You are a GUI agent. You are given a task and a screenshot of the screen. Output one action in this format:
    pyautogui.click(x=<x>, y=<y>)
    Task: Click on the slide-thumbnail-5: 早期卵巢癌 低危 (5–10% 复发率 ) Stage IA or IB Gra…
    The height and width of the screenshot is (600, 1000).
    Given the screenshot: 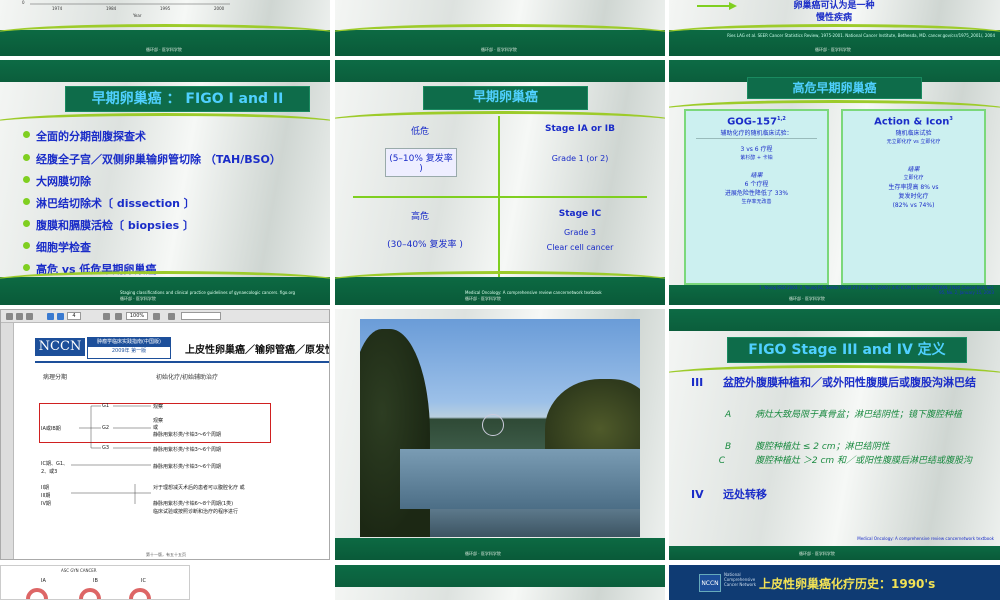 What is the action you would take?
    pyautogui.click(x=500, y=182)
    